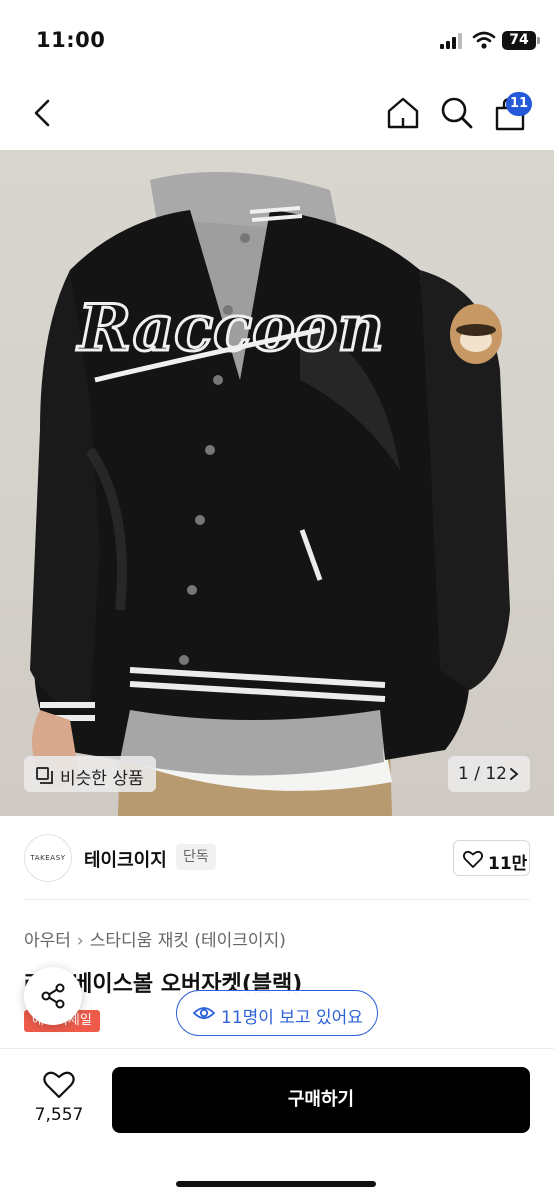  Describe the element at coordinates (519, 40) in the screenshot. I see `battery-level: 74` at that location.